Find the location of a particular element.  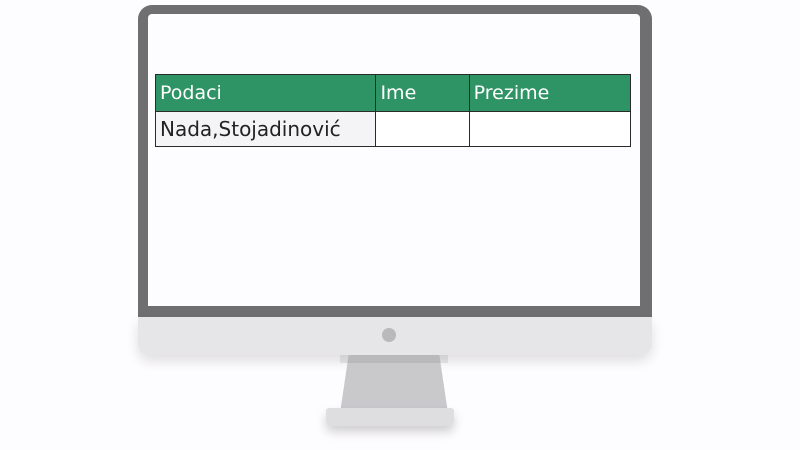

cell-podaci: Nada,Stojadinović is located at coordinates (265, 129).